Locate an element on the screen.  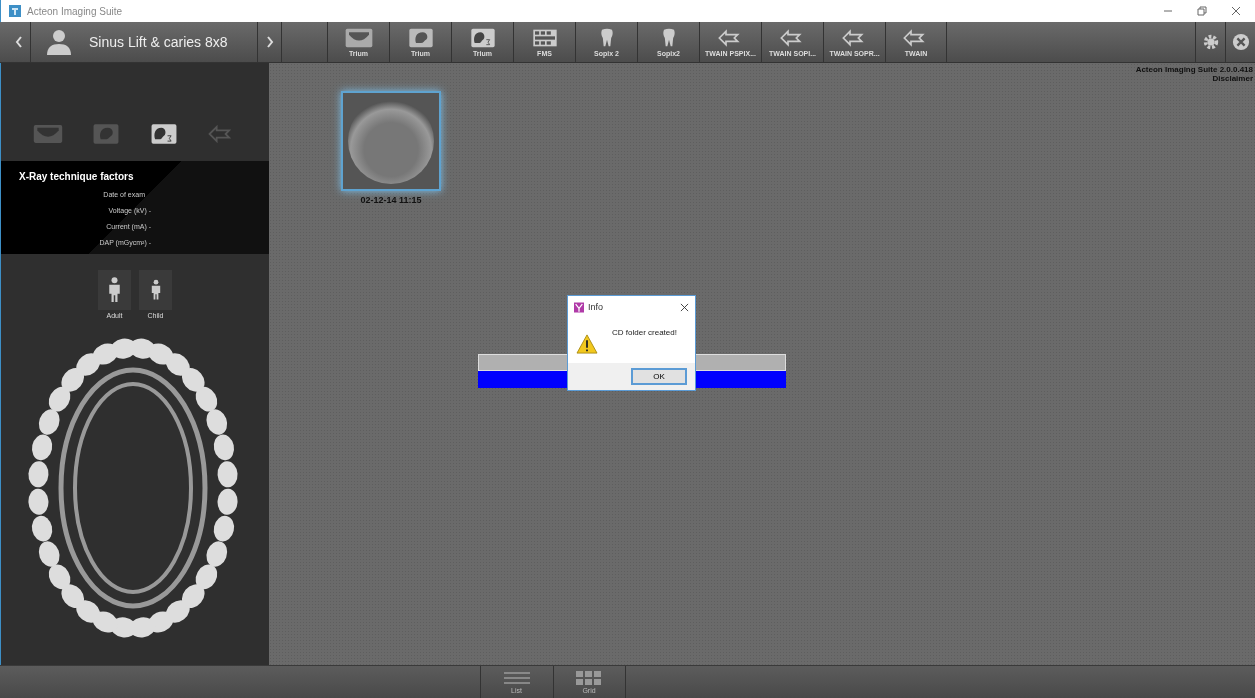
technique-title: X-Ray technique factors is located at coordinates (77, 176).